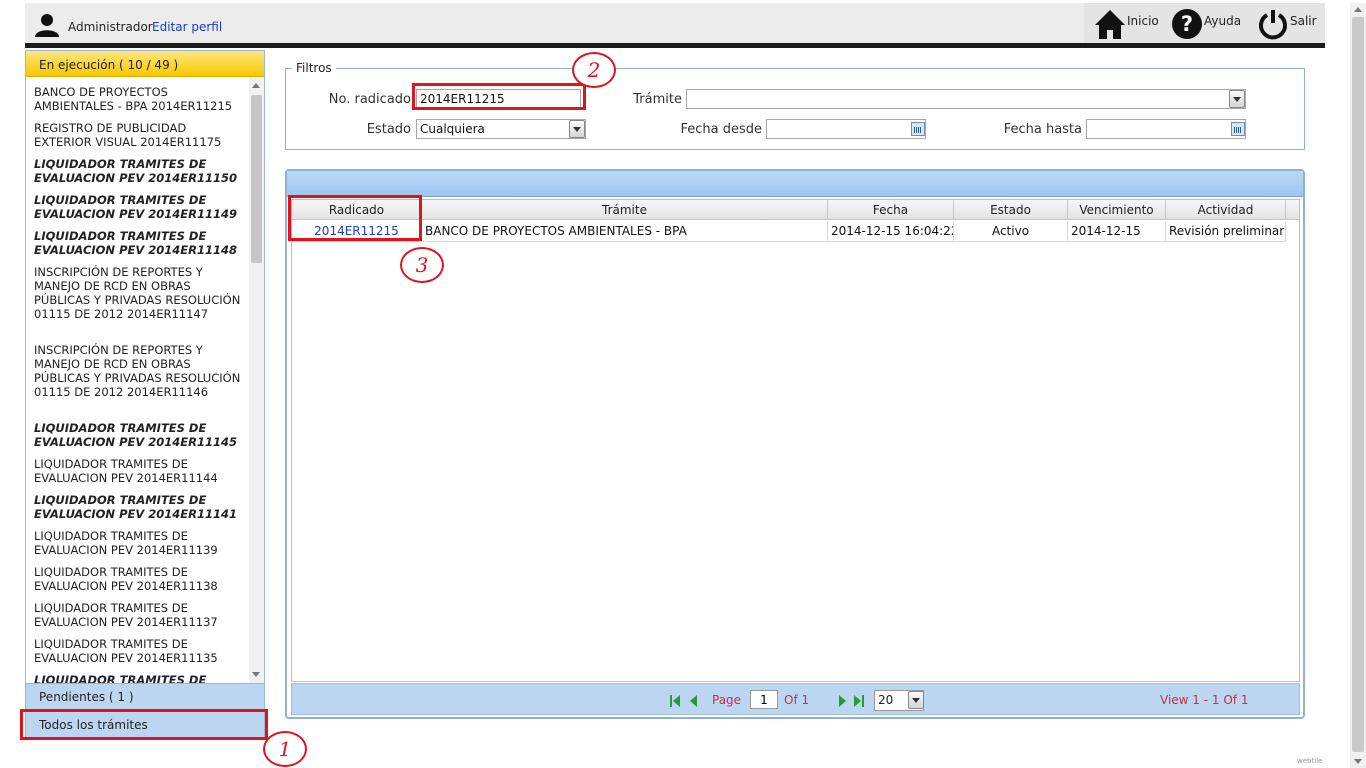  I want to click on logout-label: Salir, so click(1303, 21).